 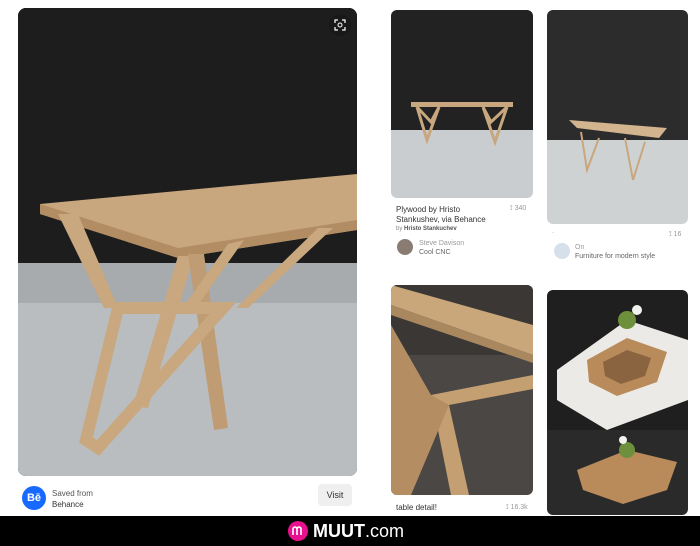 I want to click on pin-count-value: 16, so click(x=677, y=234).